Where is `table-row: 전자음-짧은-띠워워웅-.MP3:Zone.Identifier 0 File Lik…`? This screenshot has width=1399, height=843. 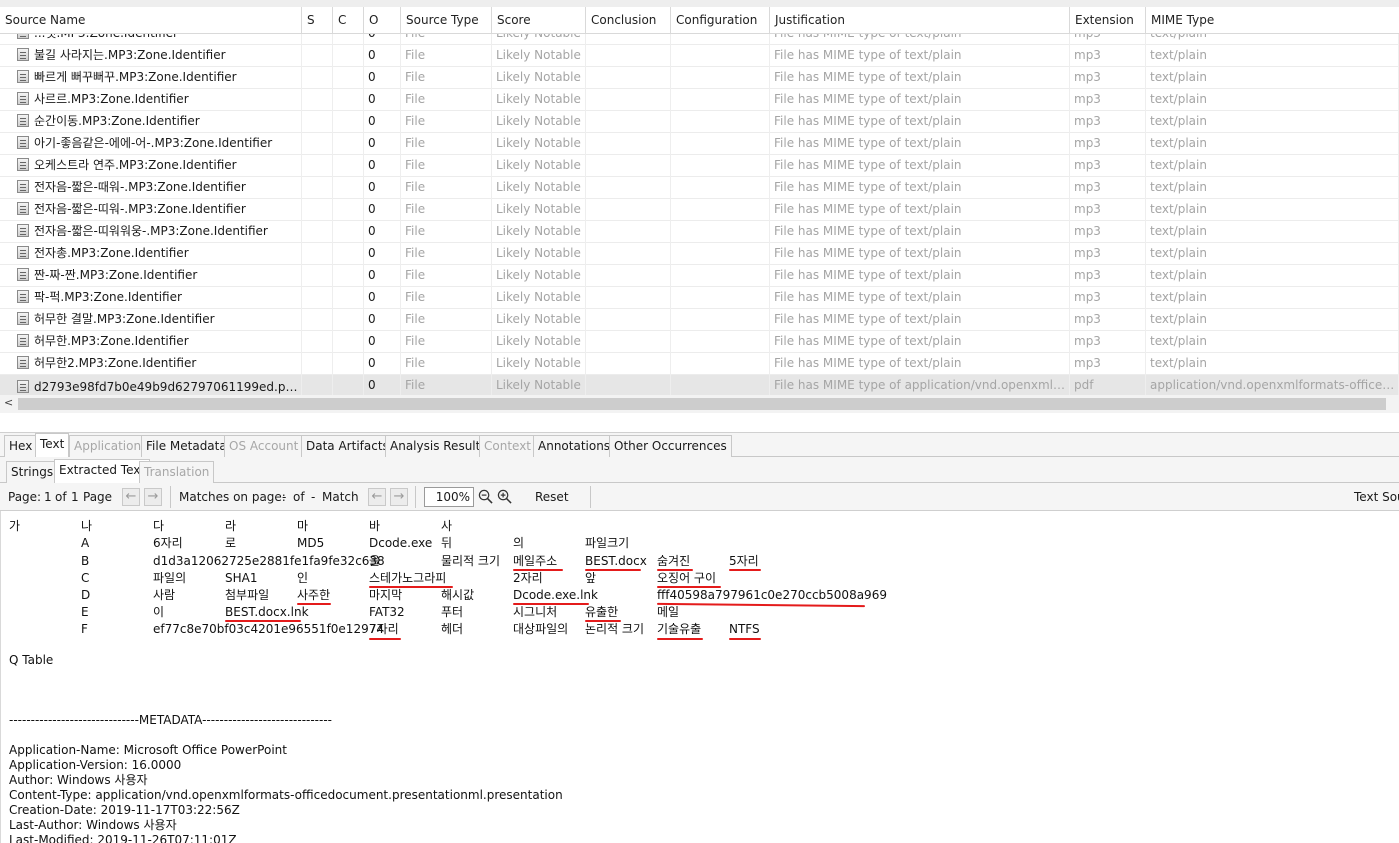 table-row: 전자음-짧은-띠워워웅-.MP3:Zone.Identifier 0 File Lik… is located at coordinates (699, 232).